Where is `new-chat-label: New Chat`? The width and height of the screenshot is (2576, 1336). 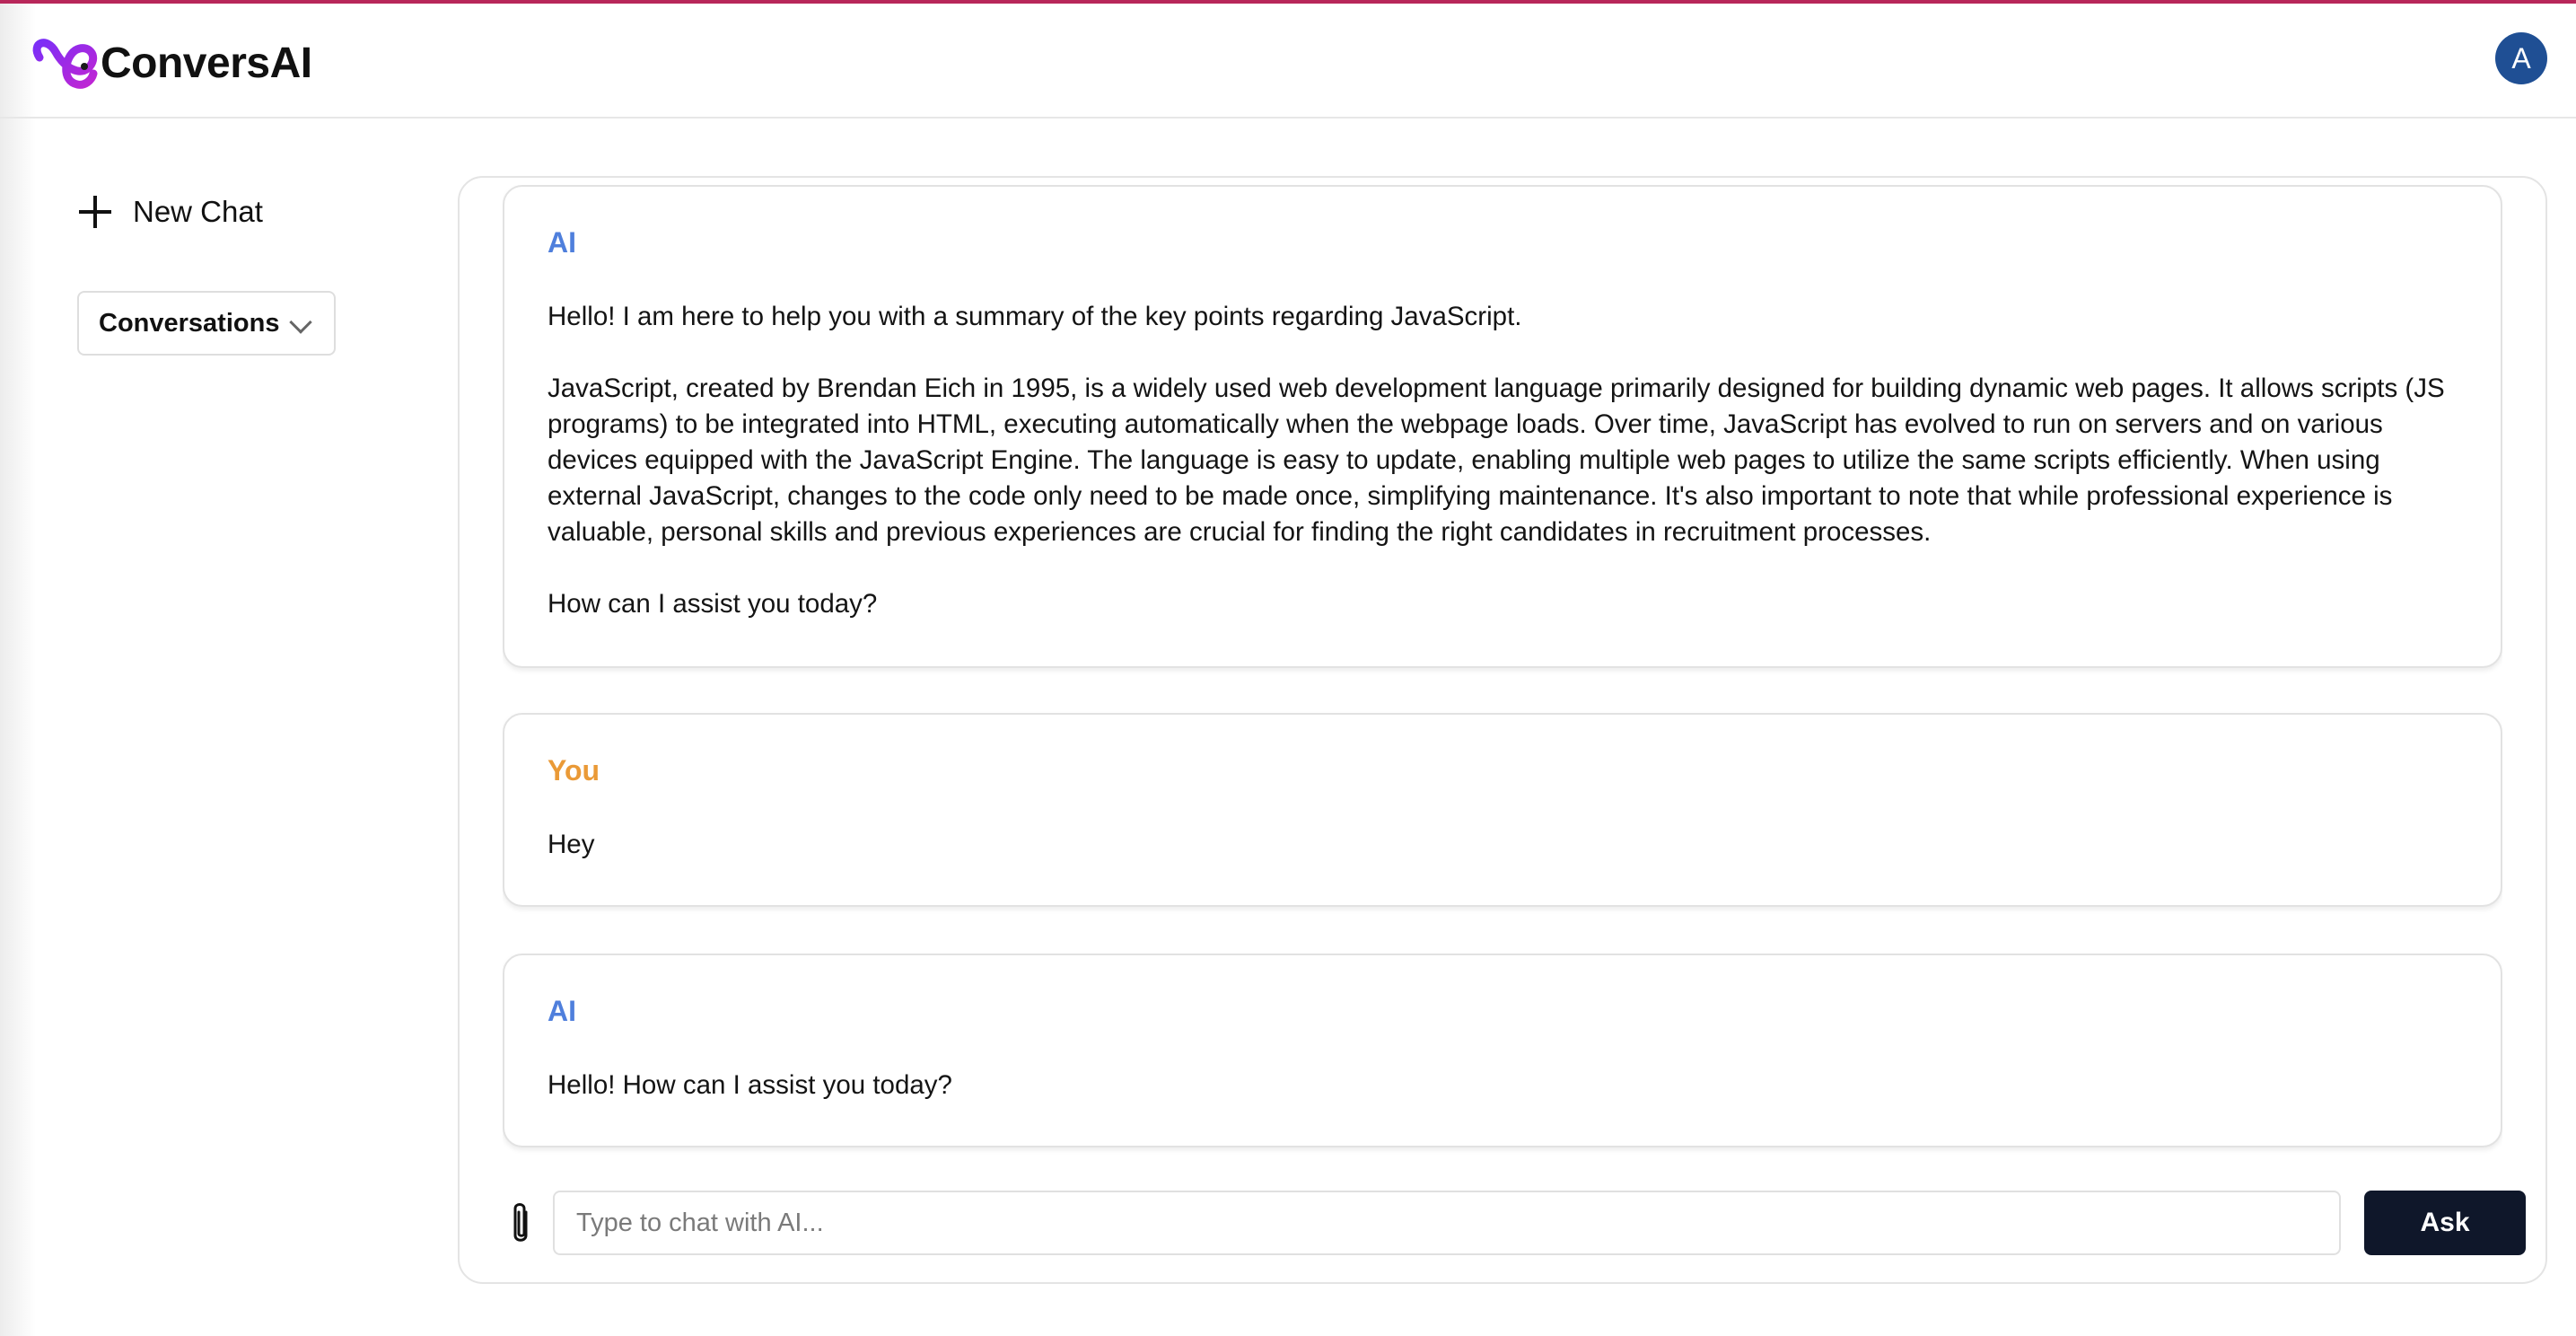 new-chat-label: New Chat is located at coordinates (198, 211).